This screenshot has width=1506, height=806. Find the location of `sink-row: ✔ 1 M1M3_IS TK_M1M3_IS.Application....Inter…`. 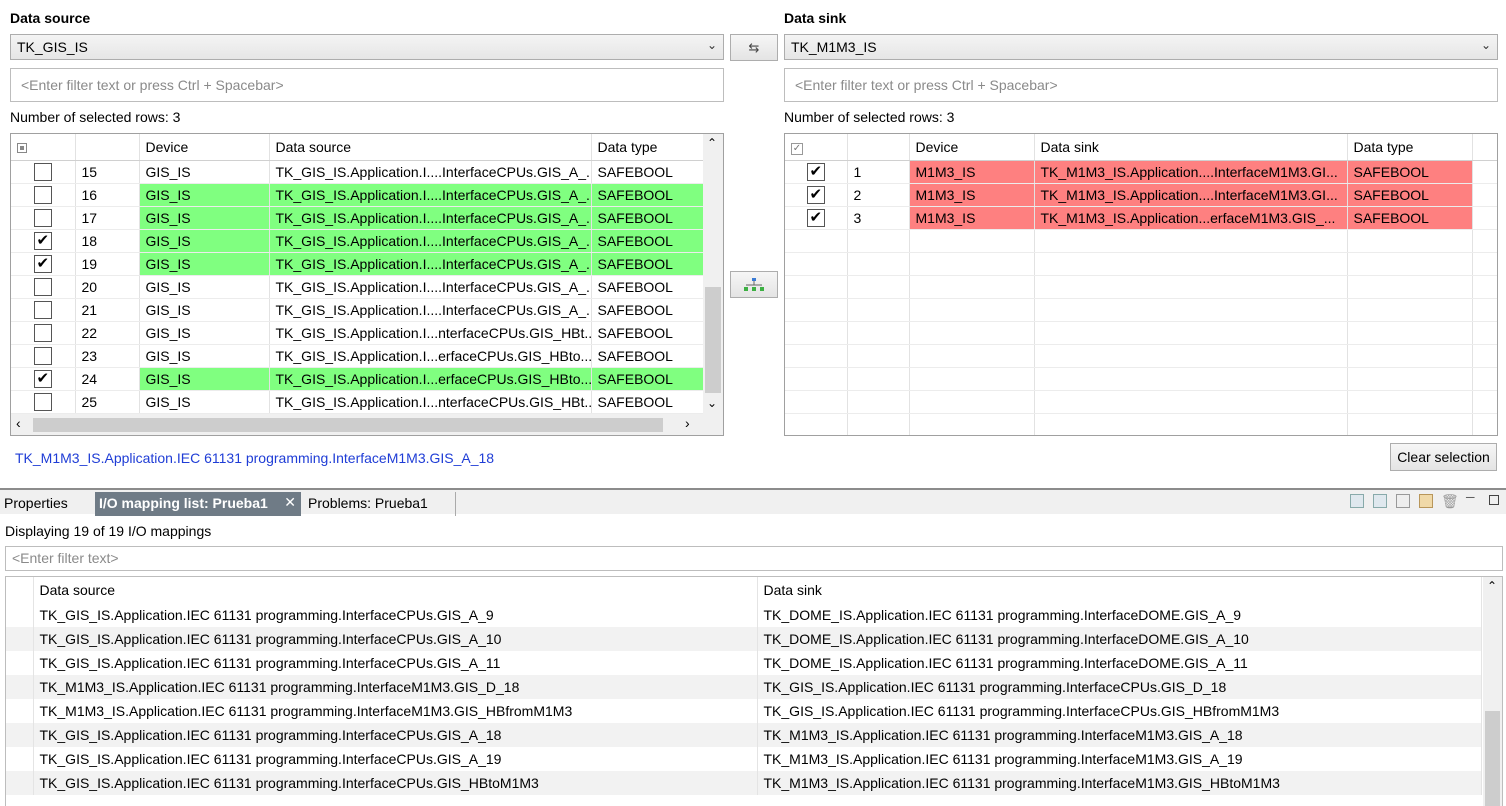

sink-row: ✔ 1 M1M3_IS TK_M1M3_IS.Application....Inter… is located at coordinates (1141, 172).